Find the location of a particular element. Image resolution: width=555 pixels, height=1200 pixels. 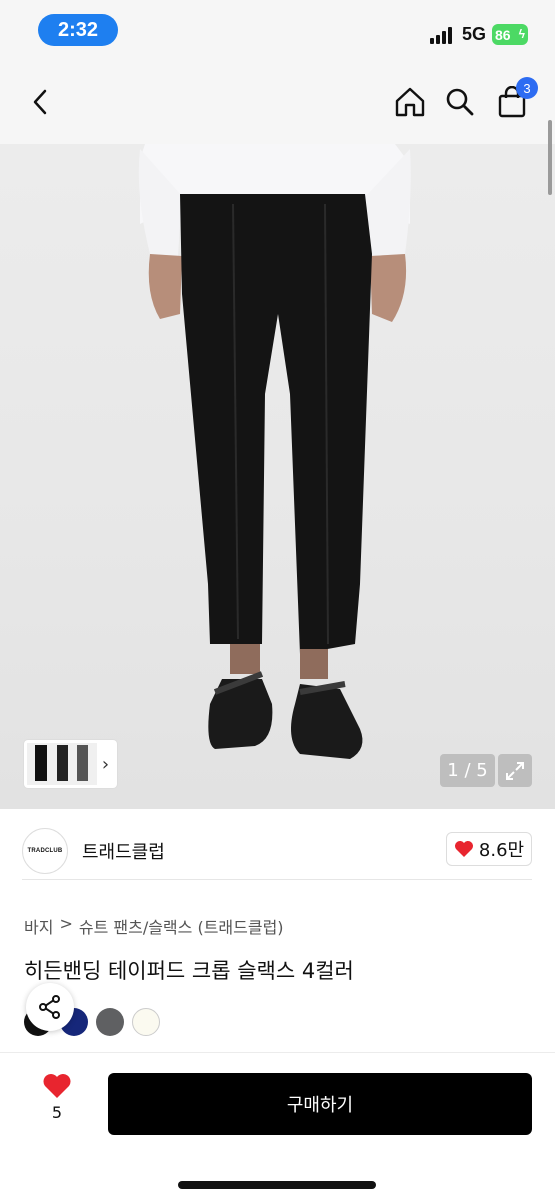

home-button is located at coordinates (410, 102).